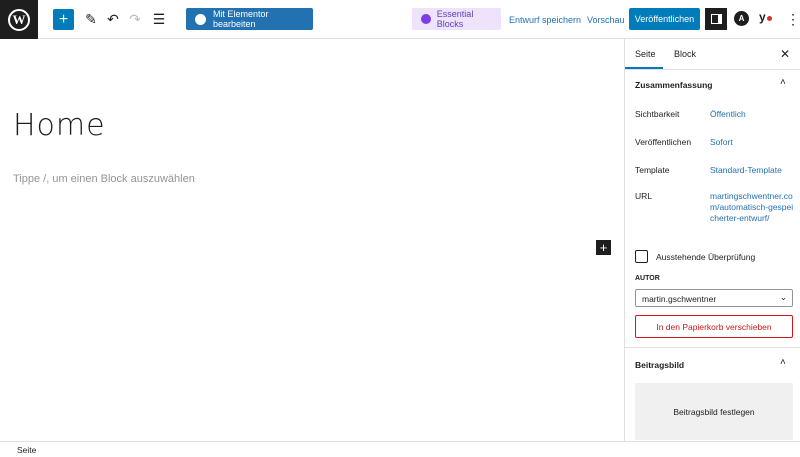  Describe the element at coordinates (765, 17) in the screenshot. I see `yoast-icon: y` at that location.